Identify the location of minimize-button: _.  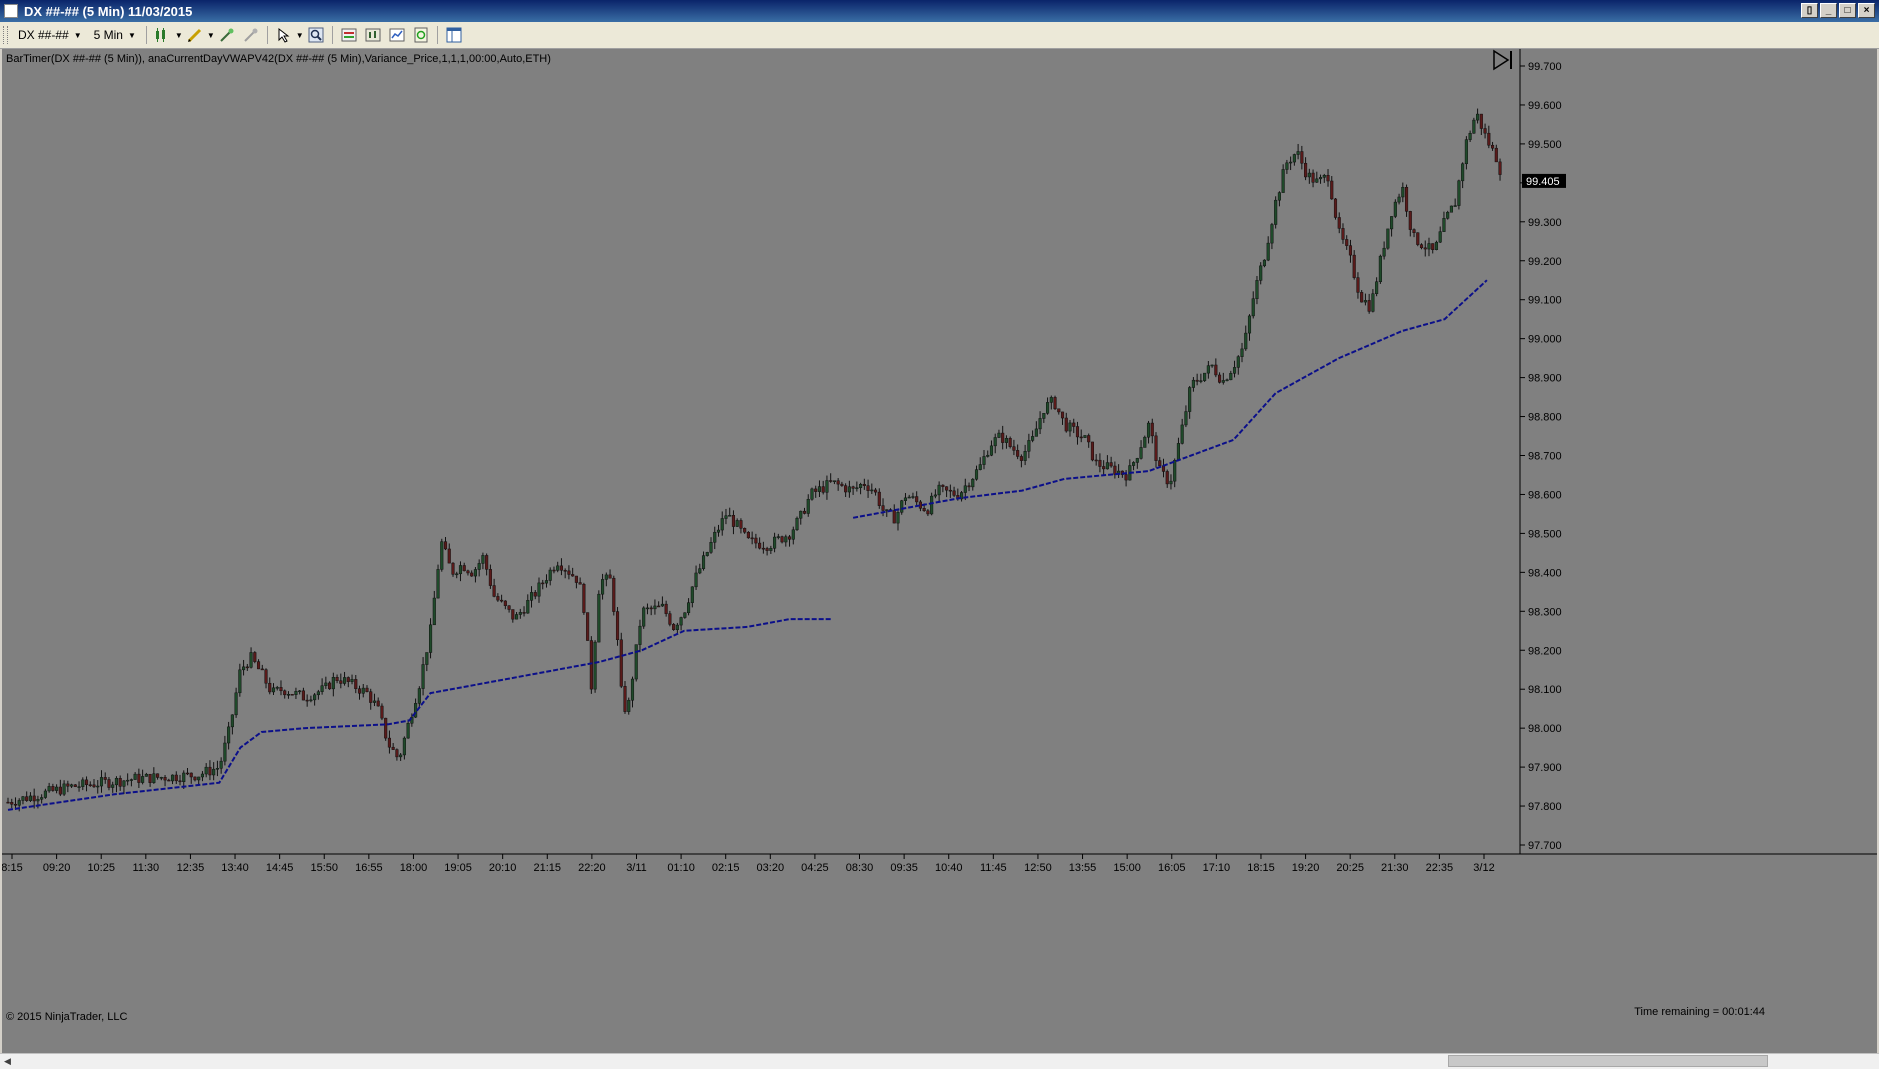
(1828, 10).